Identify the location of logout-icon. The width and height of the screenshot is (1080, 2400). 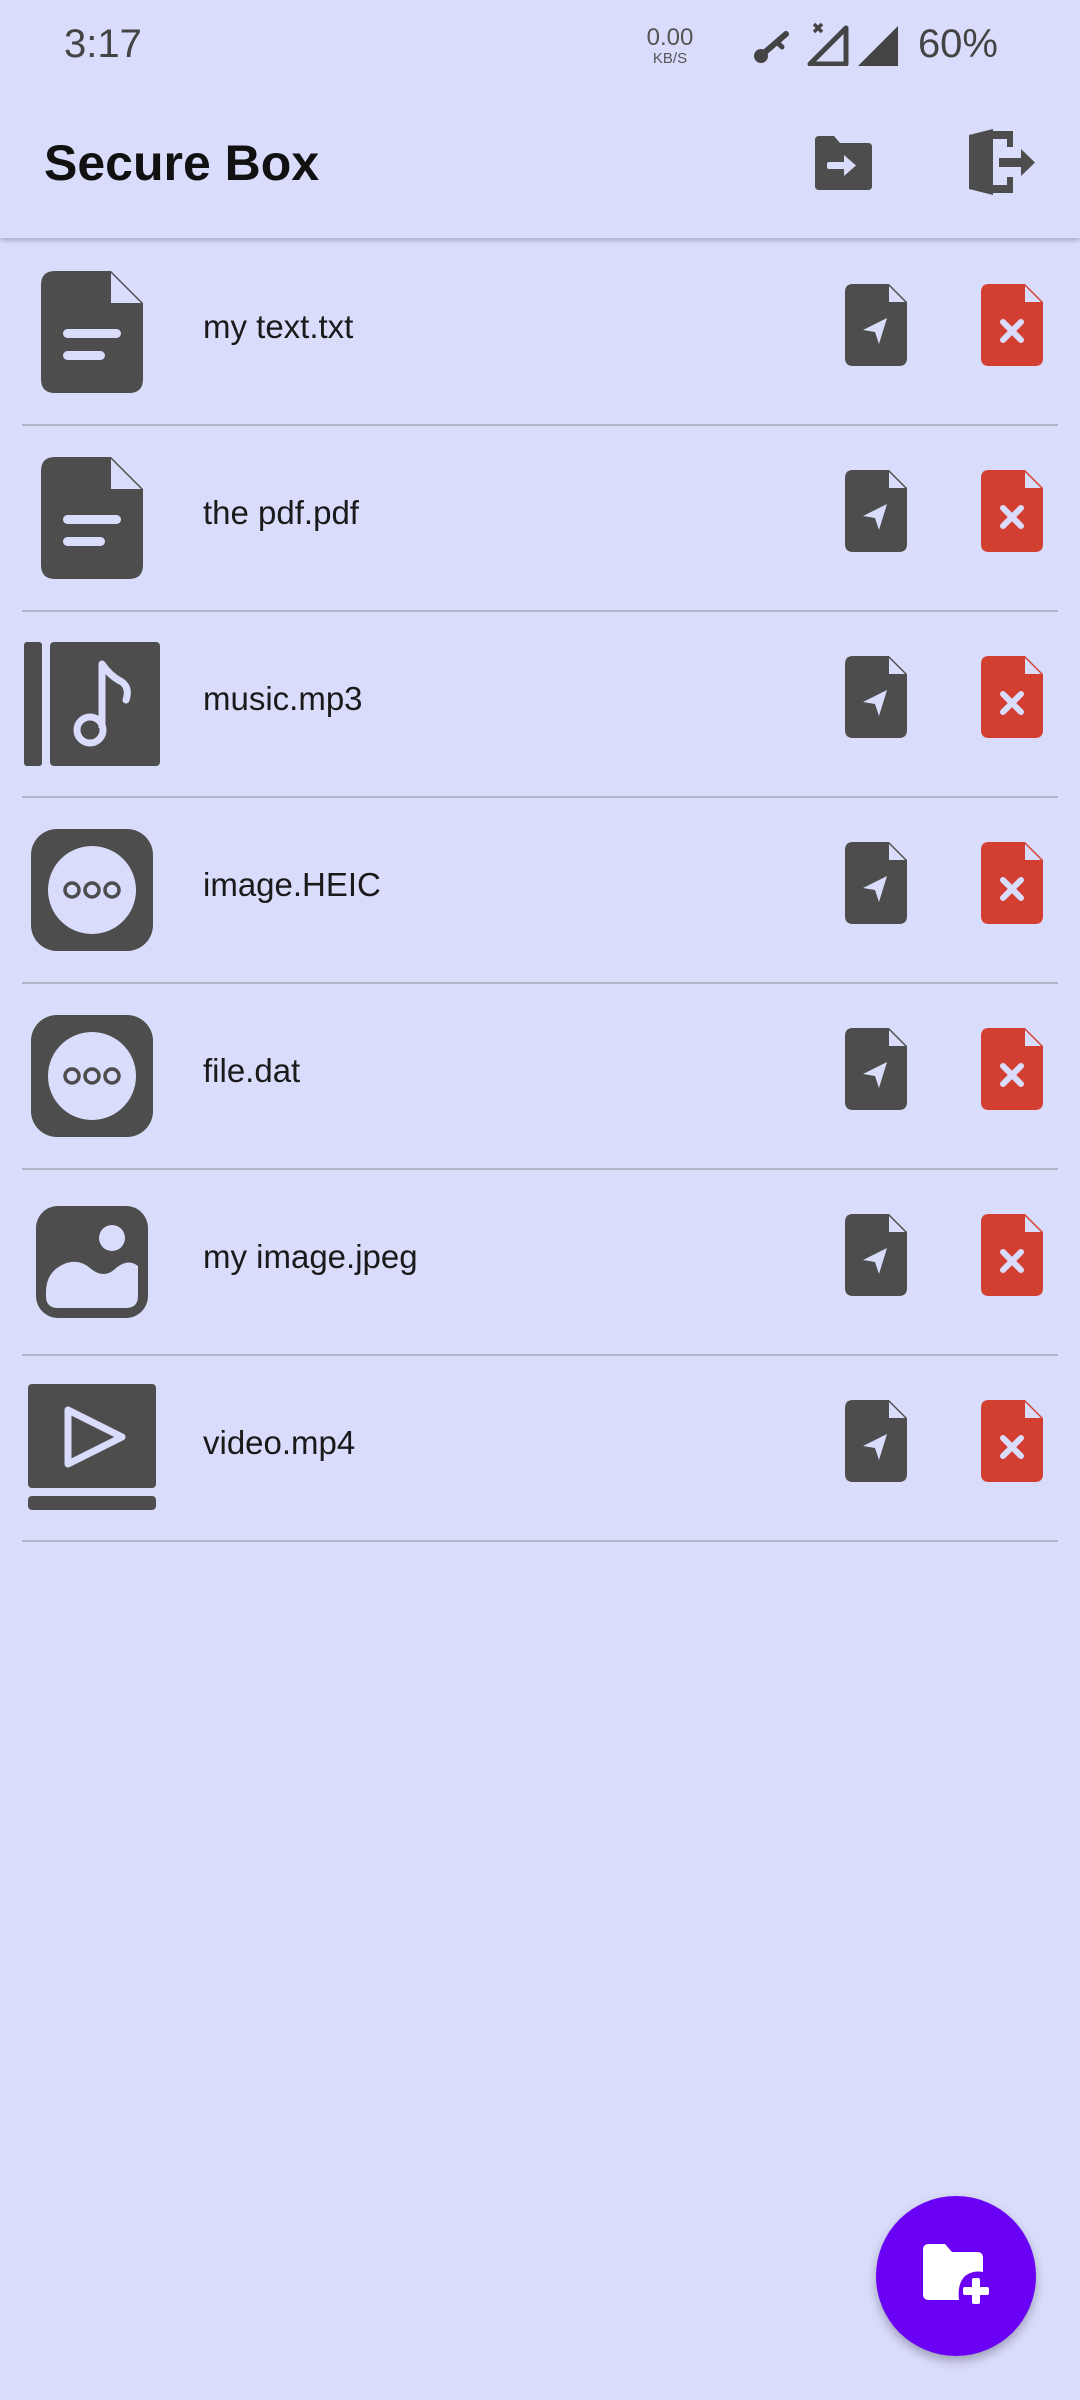
(1001, 165).